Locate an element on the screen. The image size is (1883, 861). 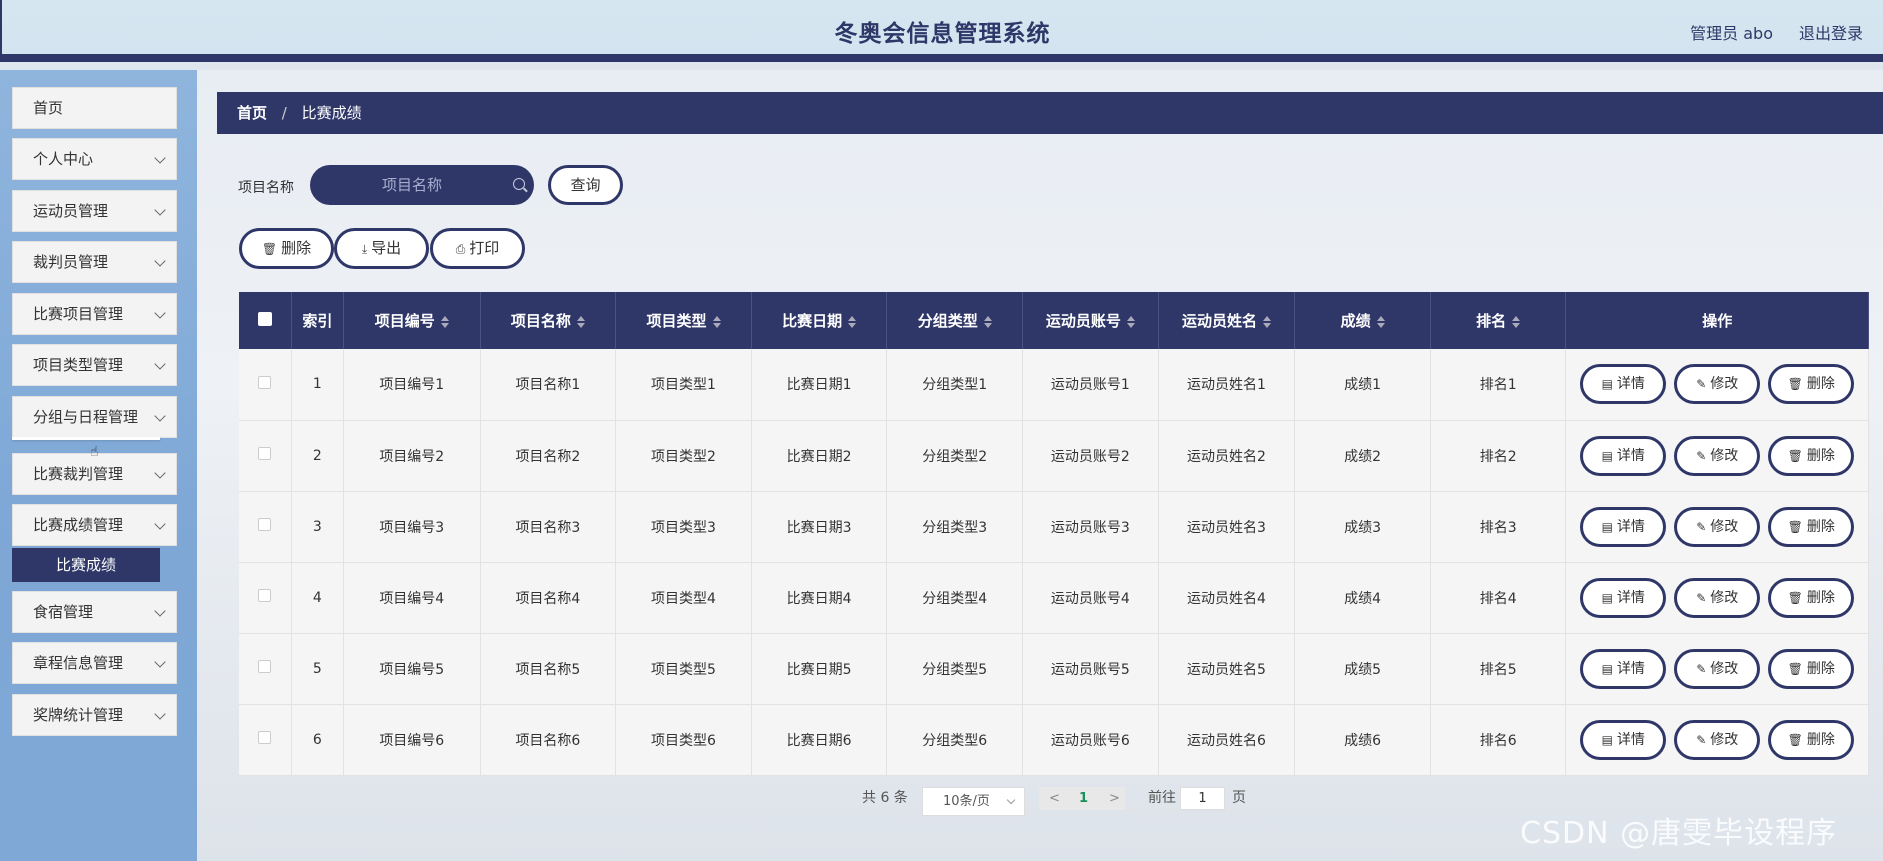
column-header-rank: 排名 is located at coordinates (1498, 320).